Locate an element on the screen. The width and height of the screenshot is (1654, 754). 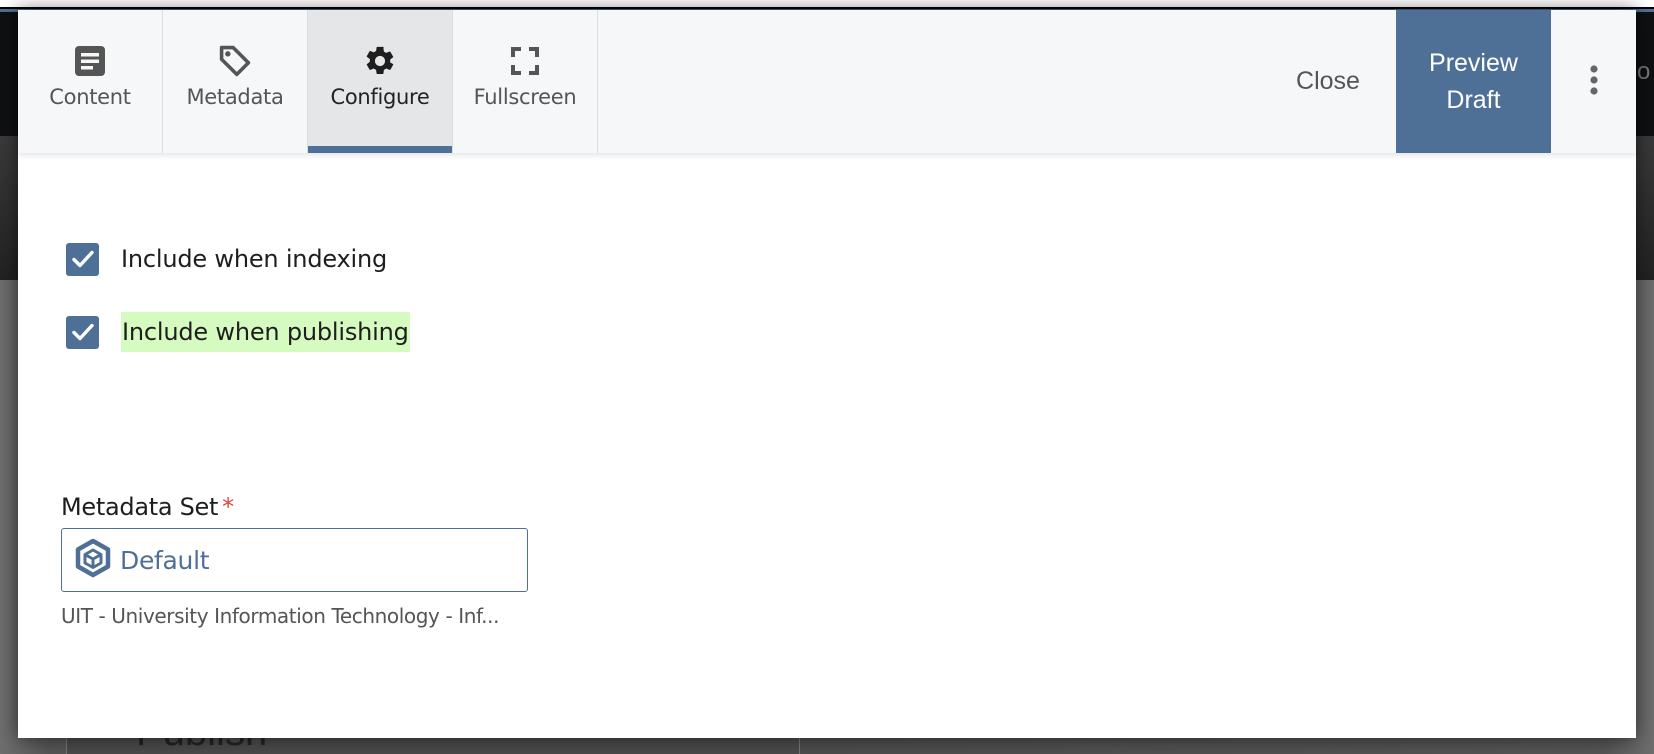
document-icon is located at coordinates (90, 61).